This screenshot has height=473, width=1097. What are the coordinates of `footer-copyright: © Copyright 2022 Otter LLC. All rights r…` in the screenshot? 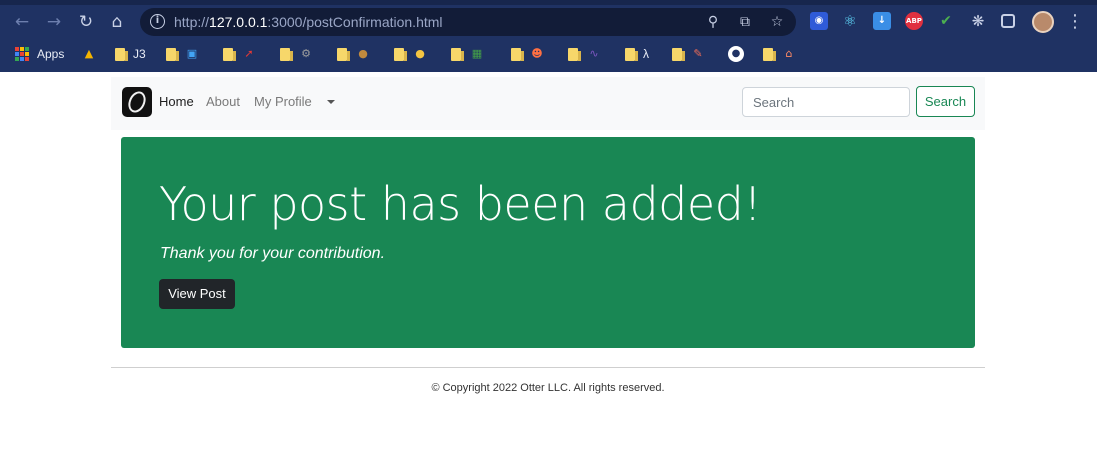 It's located at (548, 388).